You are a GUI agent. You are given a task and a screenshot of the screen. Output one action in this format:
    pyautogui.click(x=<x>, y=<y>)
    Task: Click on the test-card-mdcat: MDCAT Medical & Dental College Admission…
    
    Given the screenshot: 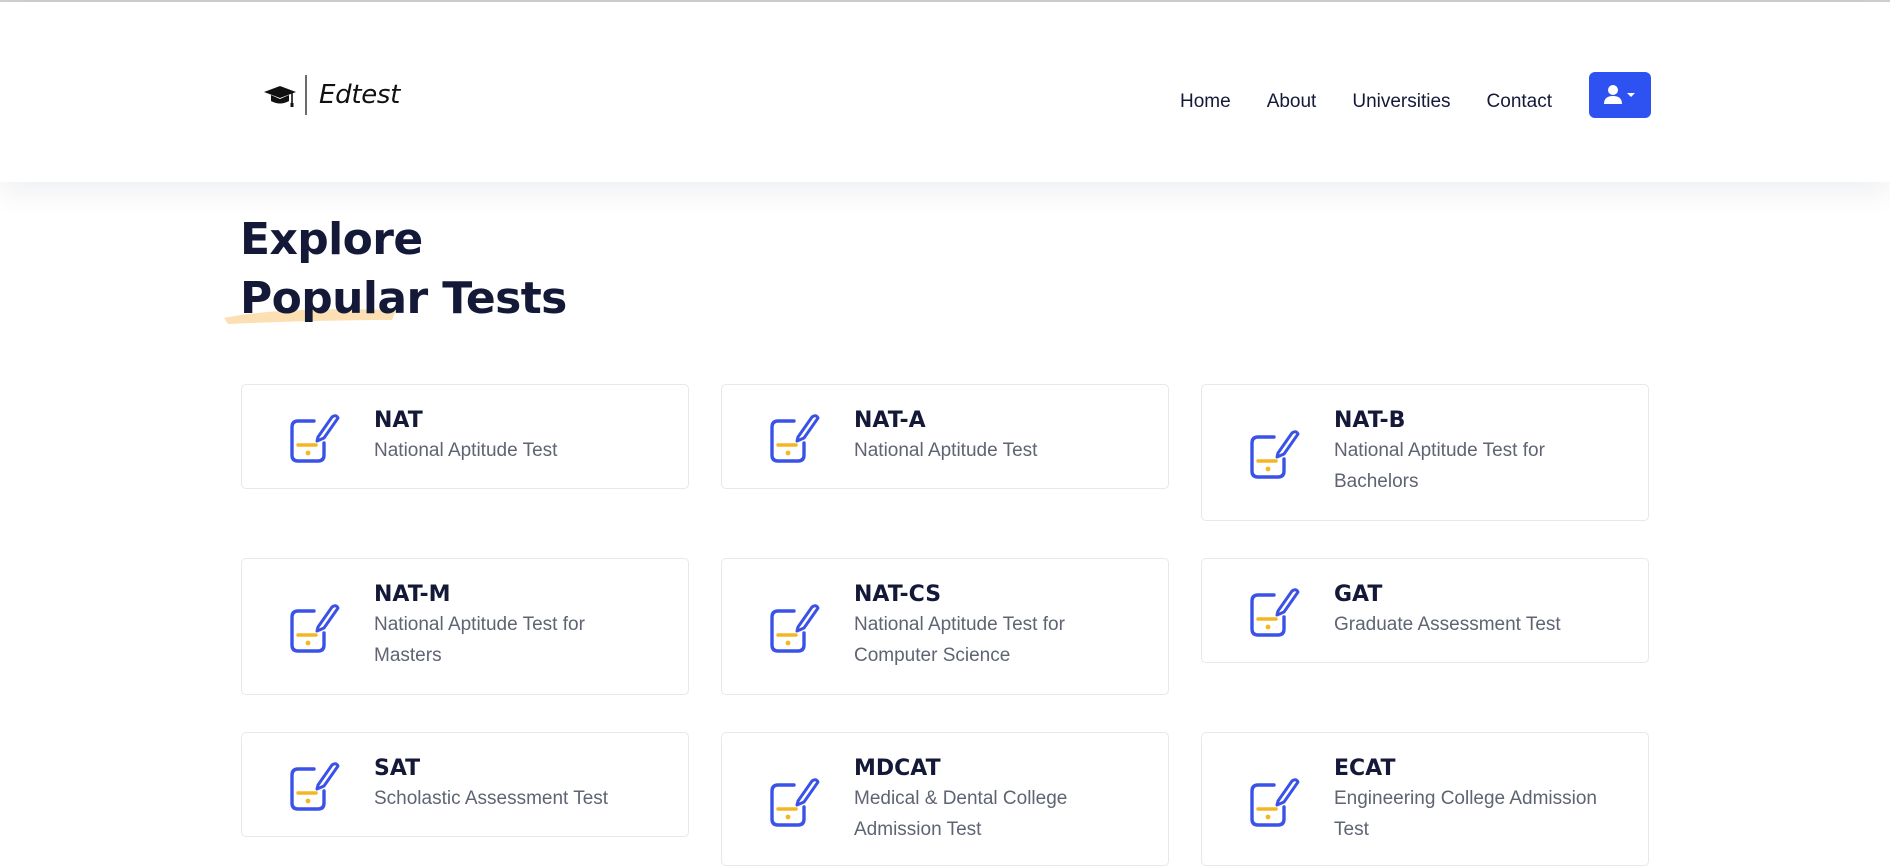 What is the action you would take?
    pyautogui.click(x=945, y=799)
    